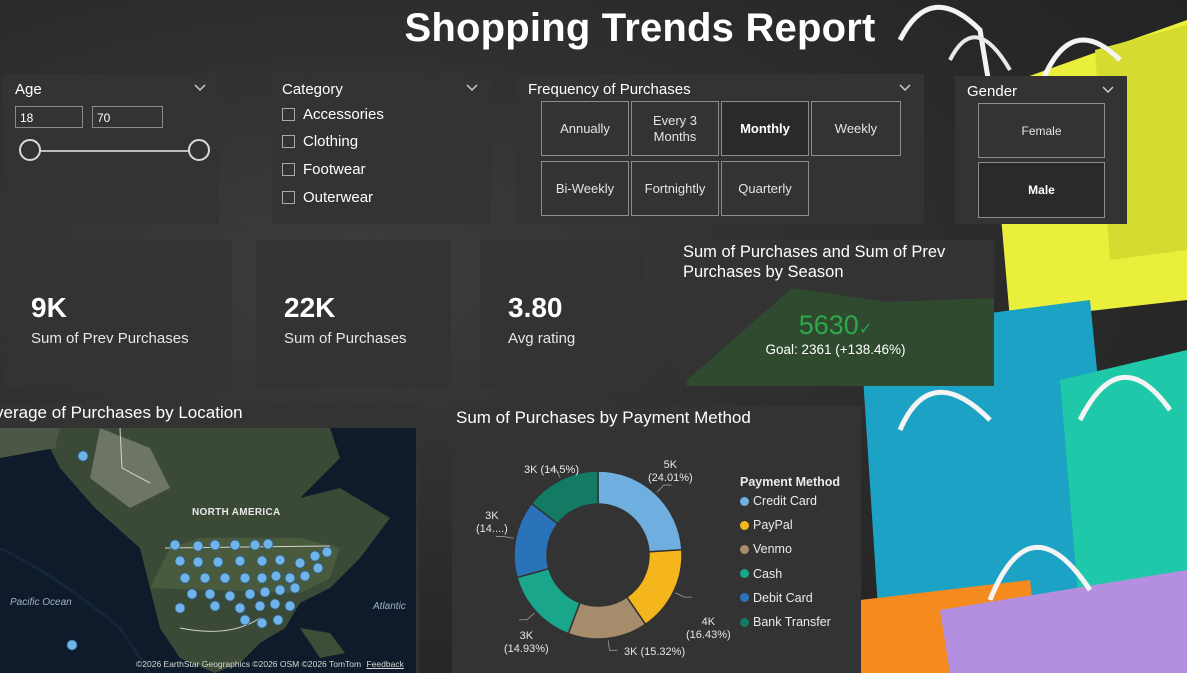 This screenshot has height=673, width=1187. What do you see at coordinates (312, 89) in the screenshot?
I see `category-slicer-label: Category` at bounding box center [312, 89].